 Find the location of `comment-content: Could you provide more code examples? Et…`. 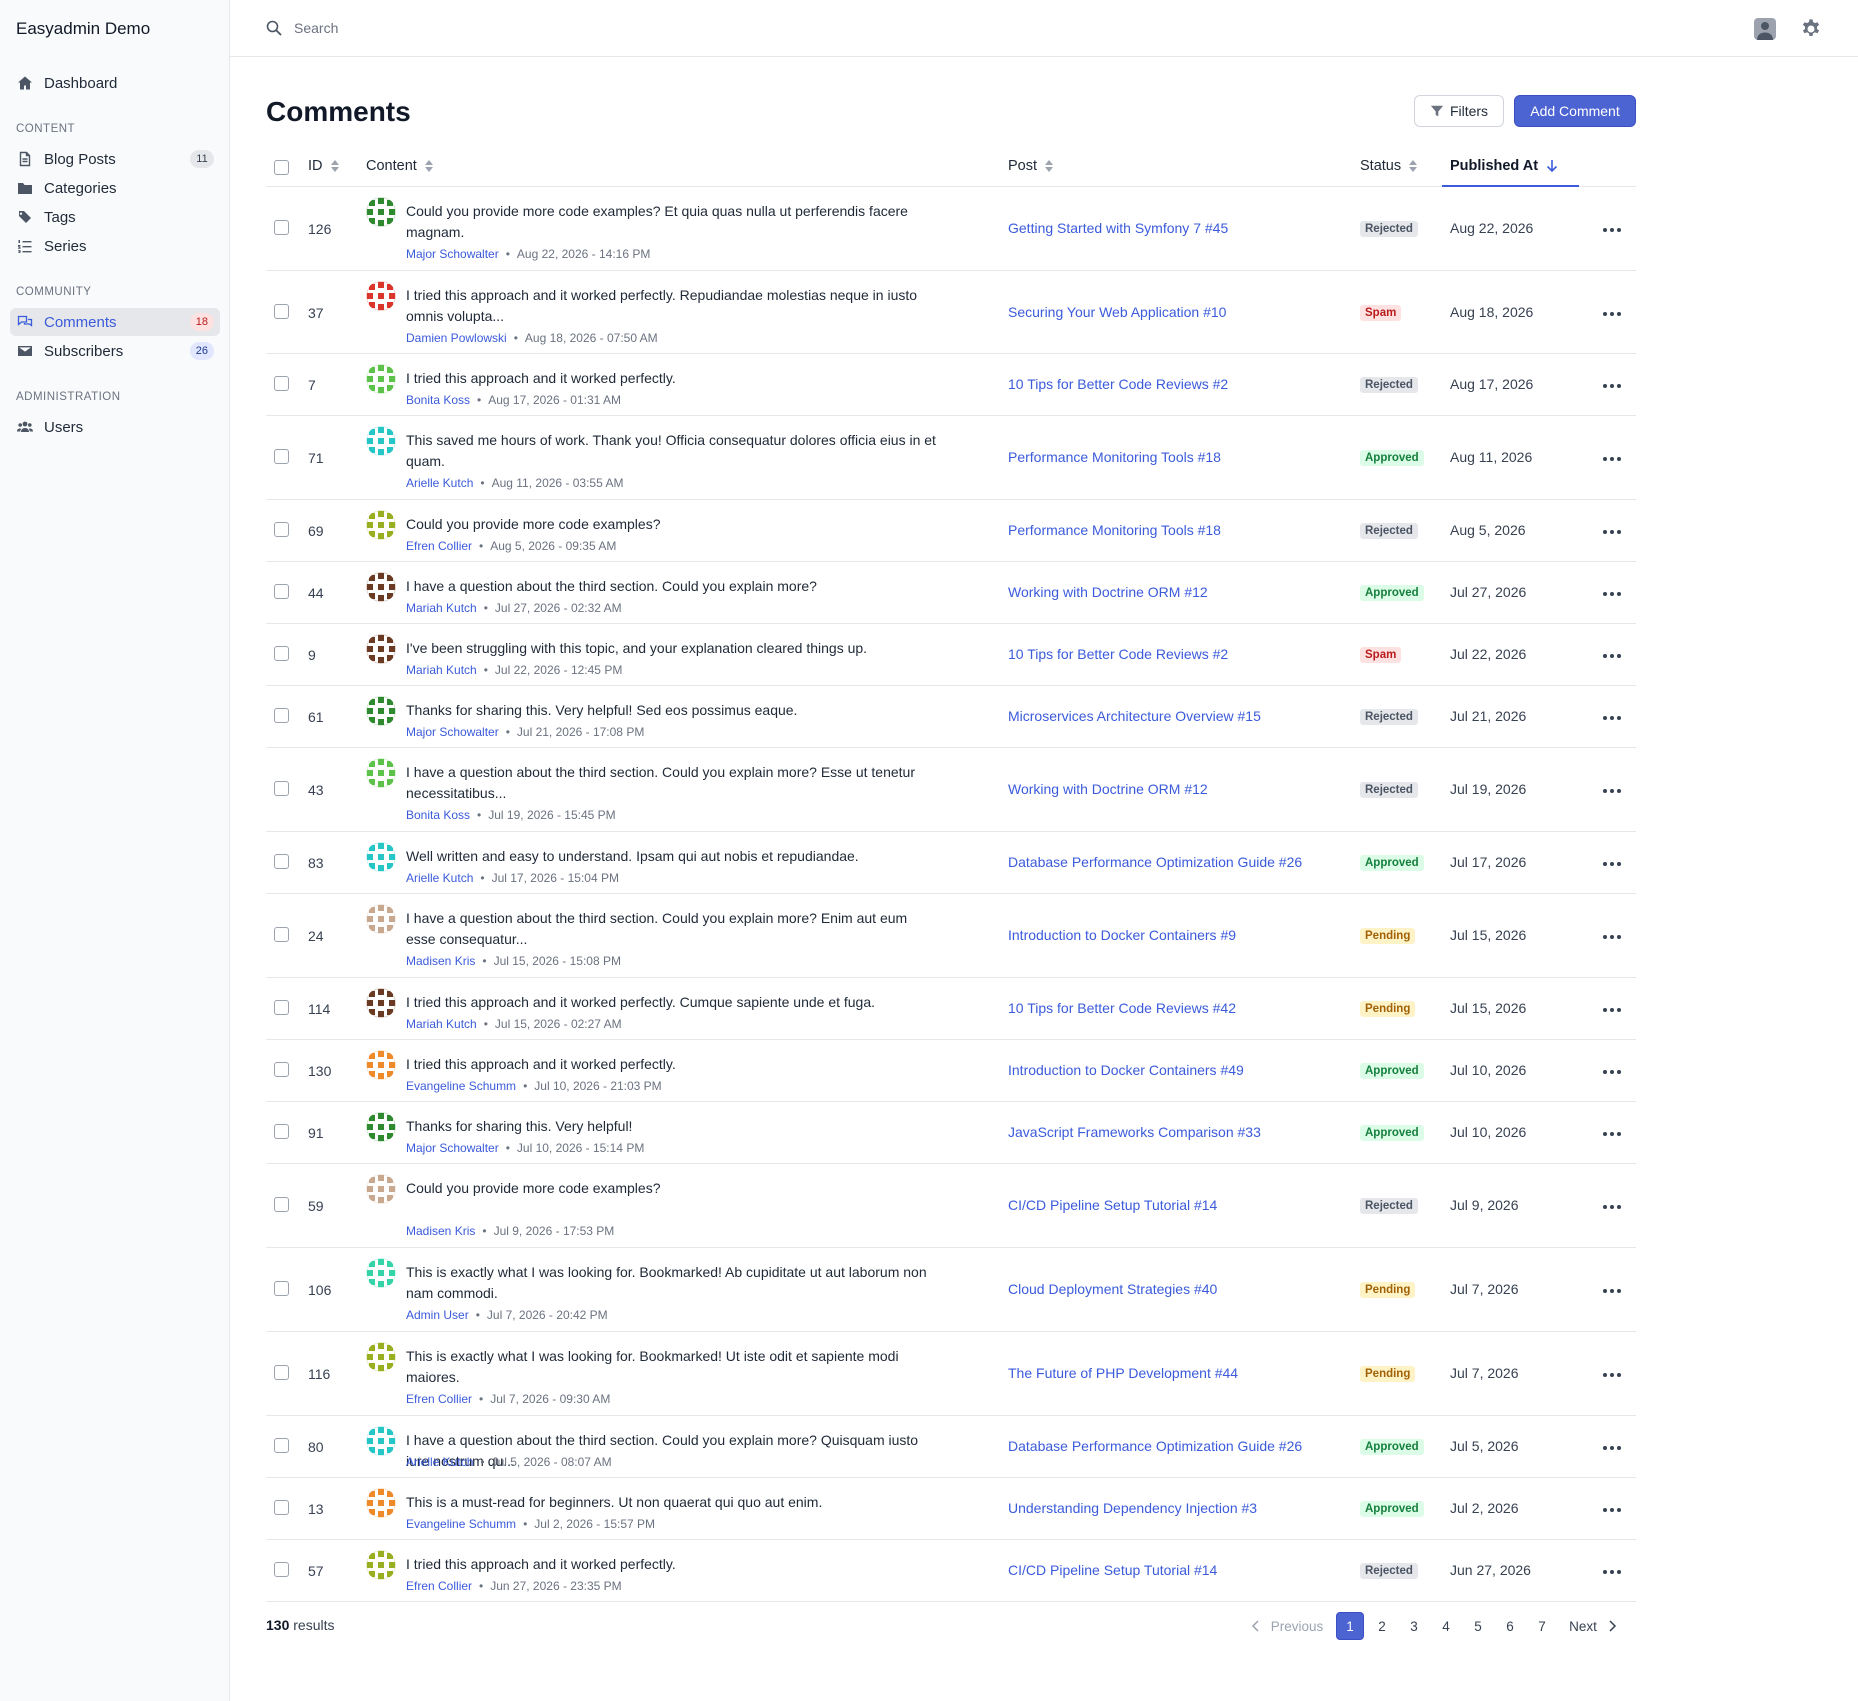

comment-content: Could you provide more code examples? Et… is located at coordinates (671, 222).